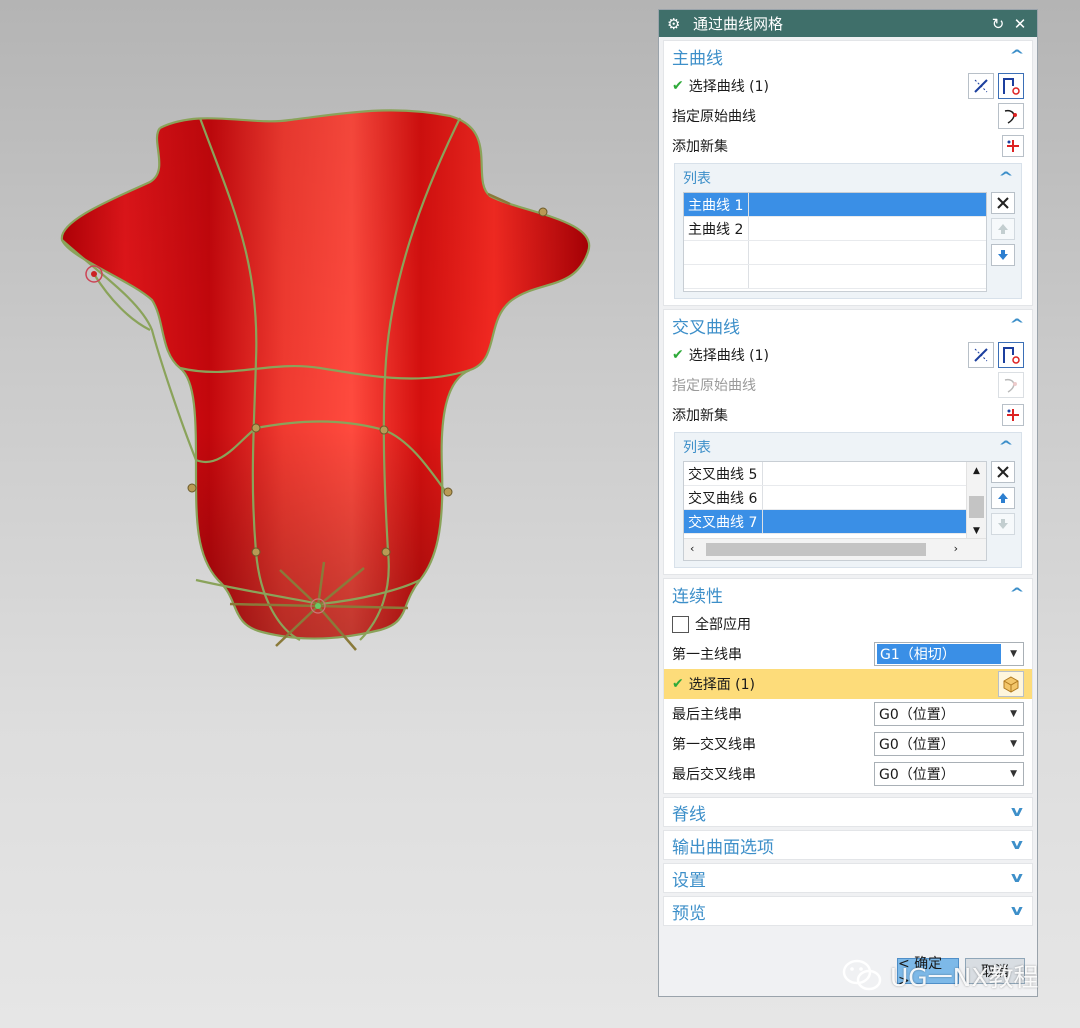 This screenshot has width=1080, height=1028. I want to click on output-surface-title: 输出曲面选项, so click(723, 847).